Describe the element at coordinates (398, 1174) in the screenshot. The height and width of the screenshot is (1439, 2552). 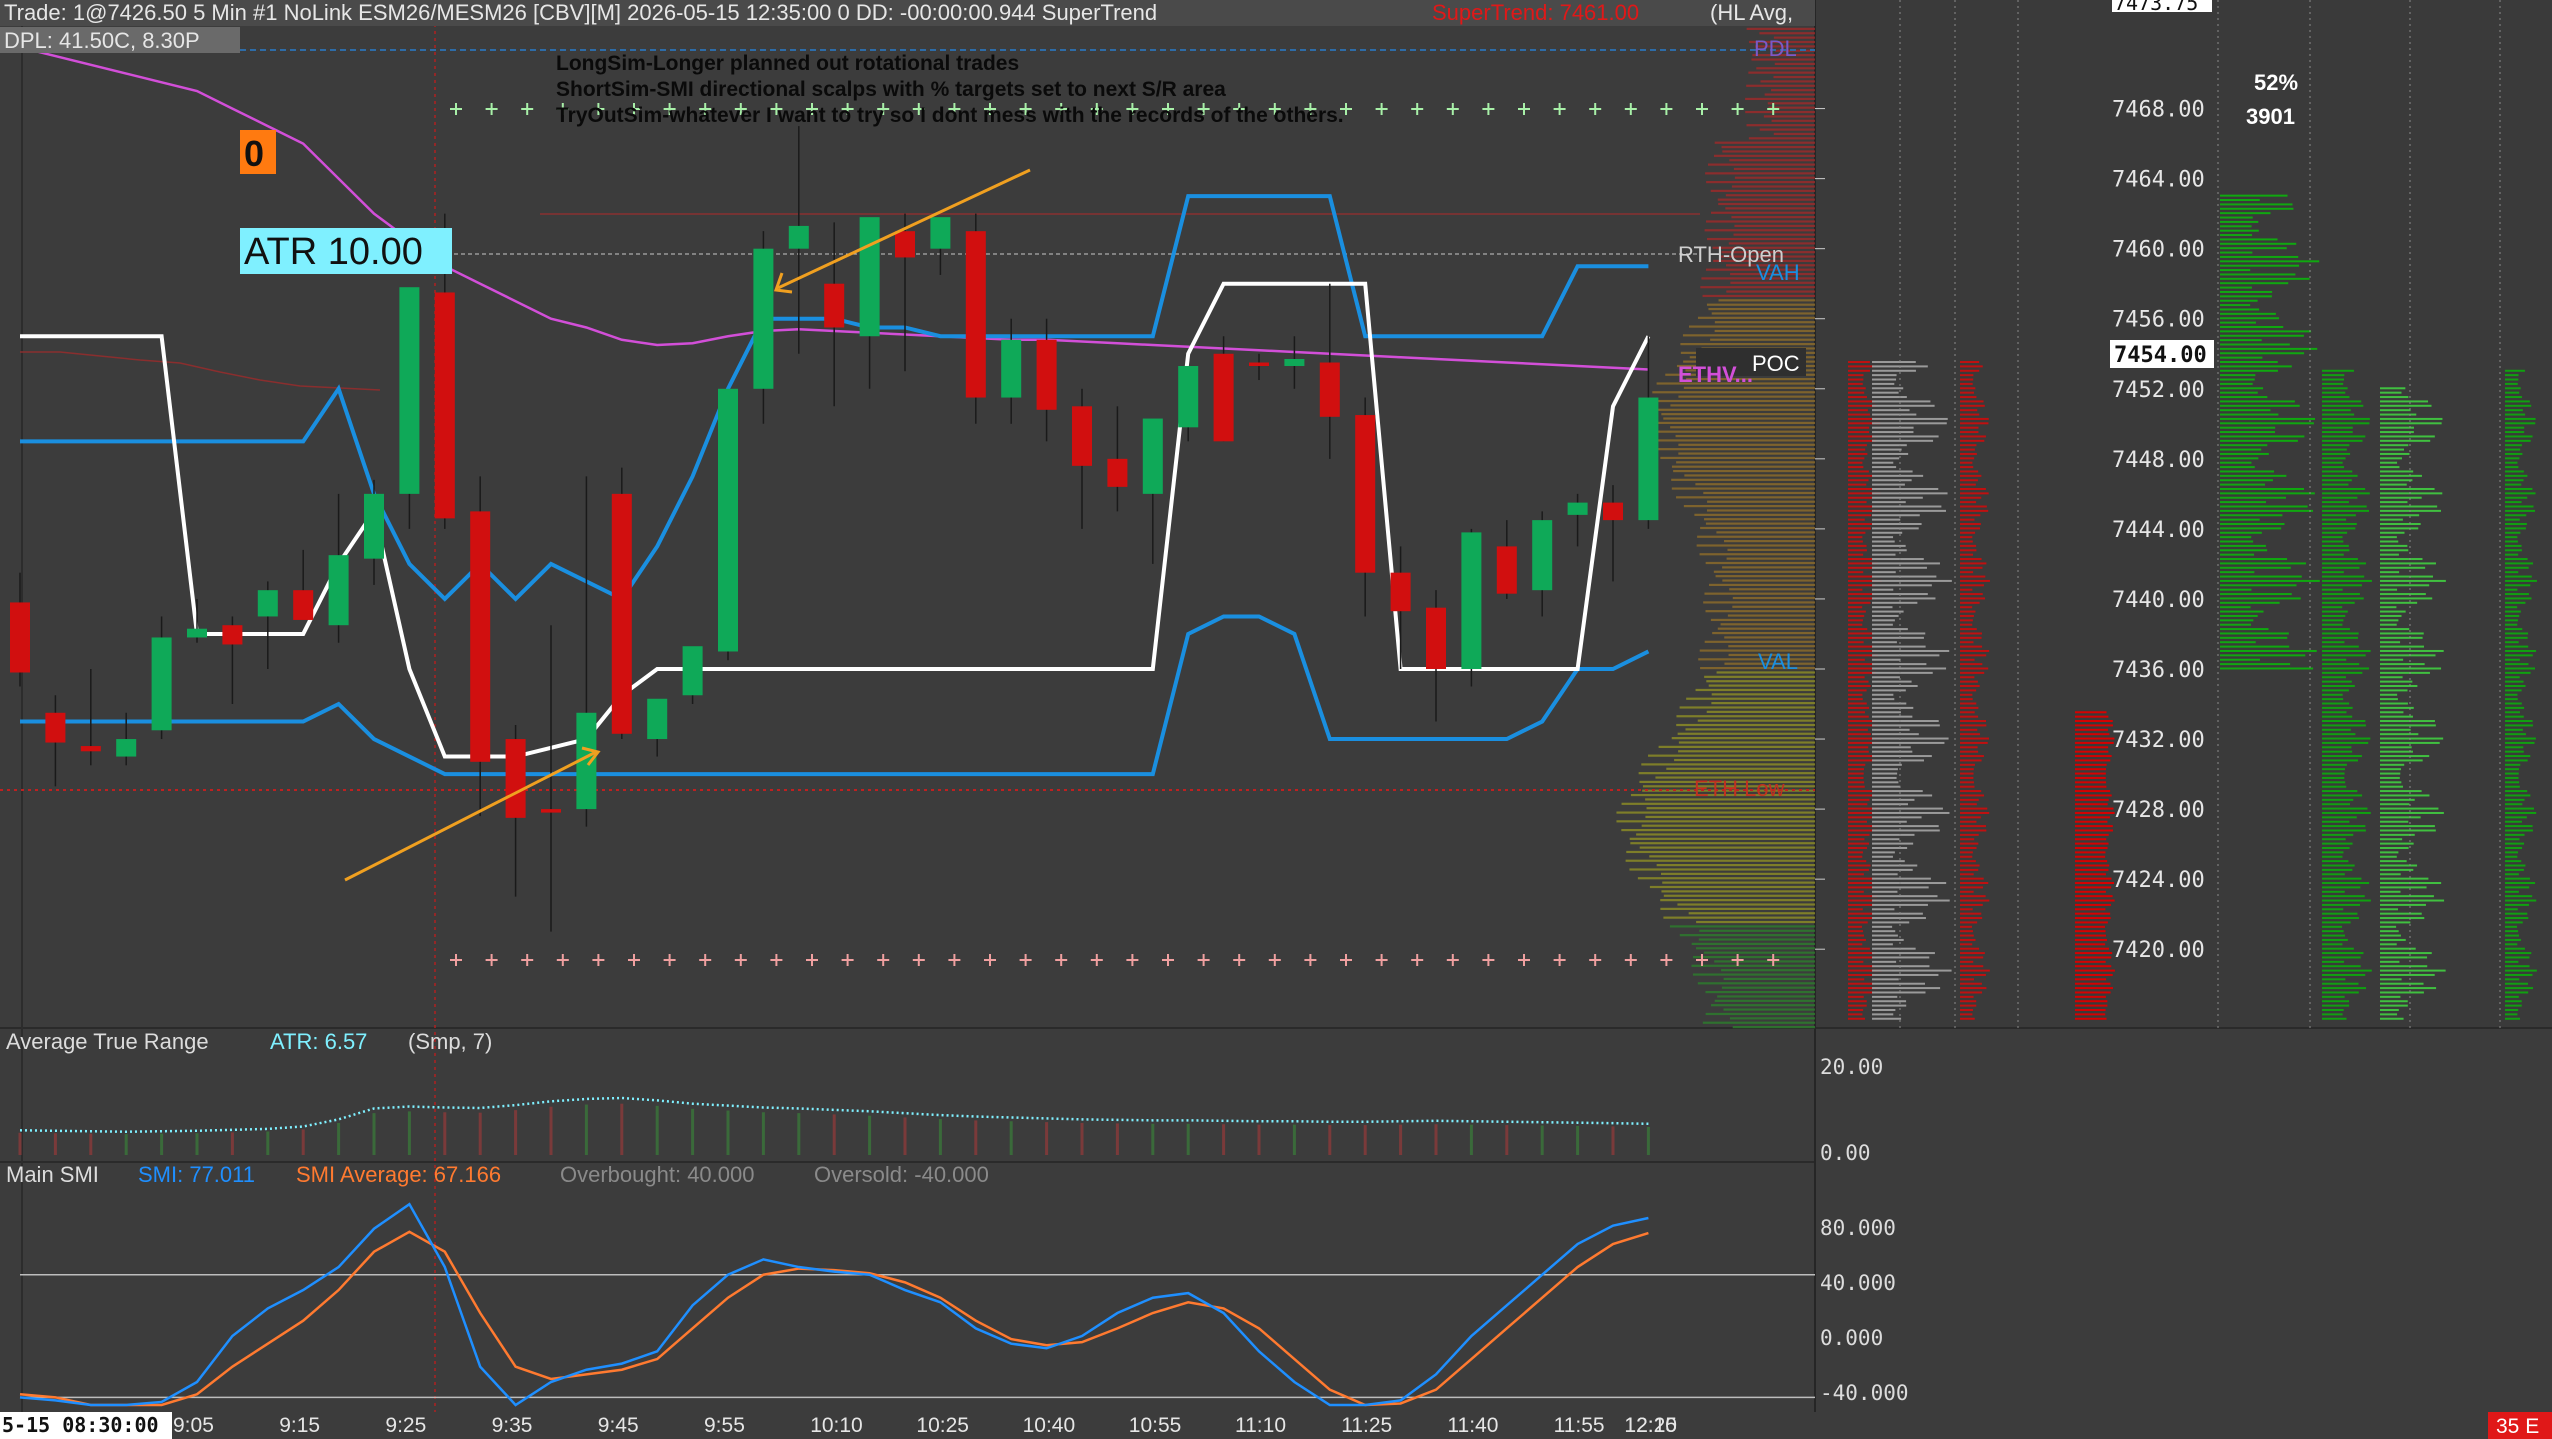
I see `smi-avg-label: SMI Average: 67.166` at that location.